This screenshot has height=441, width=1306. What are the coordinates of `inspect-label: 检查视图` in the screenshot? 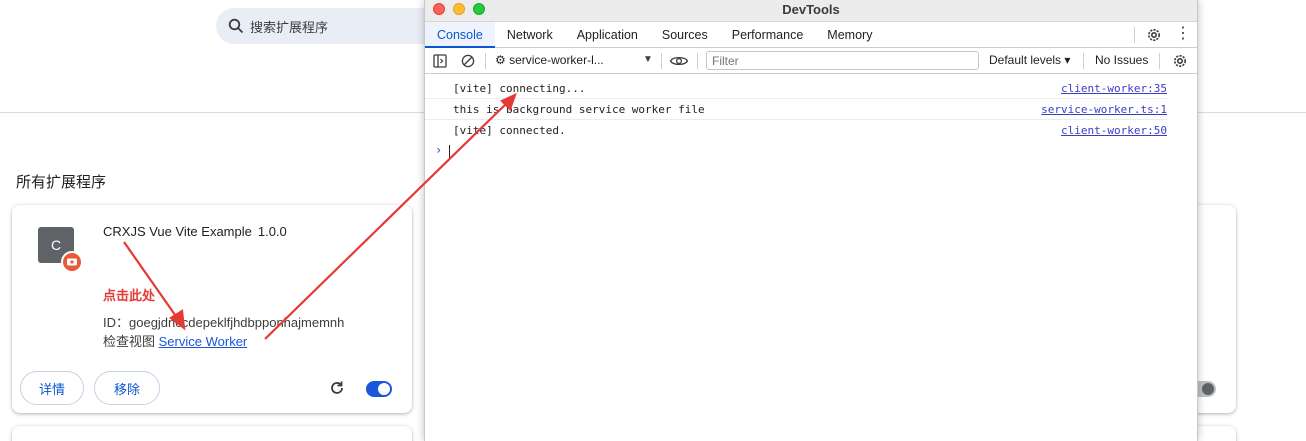 It's located at (129, 341).